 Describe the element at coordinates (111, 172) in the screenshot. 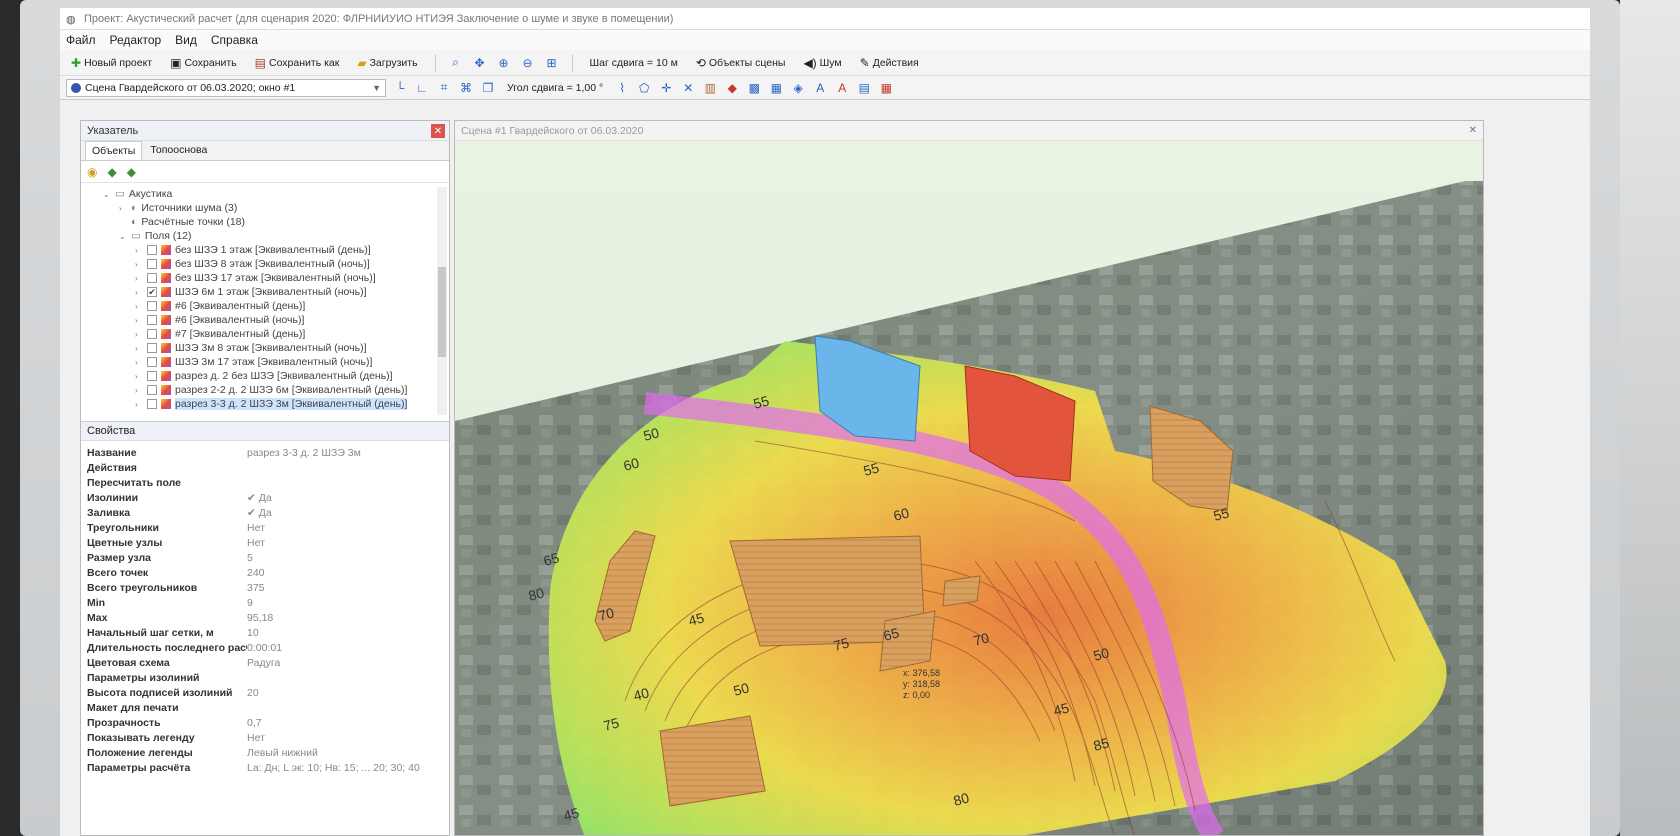

I see `arrow-left-icon: ◆` at that location.